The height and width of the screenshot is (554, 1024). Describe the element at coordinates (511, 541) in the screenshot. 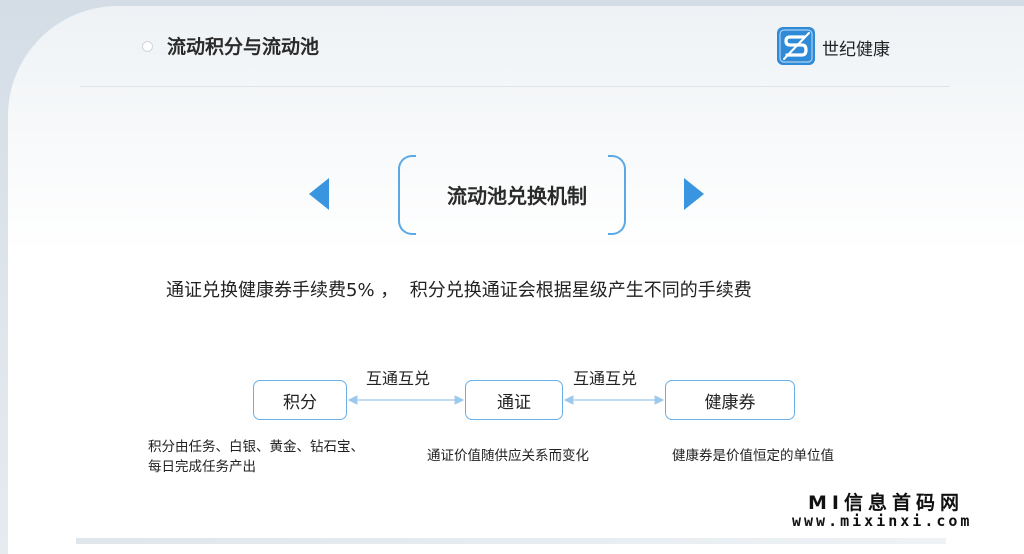

I see `footer-bar` at that location.